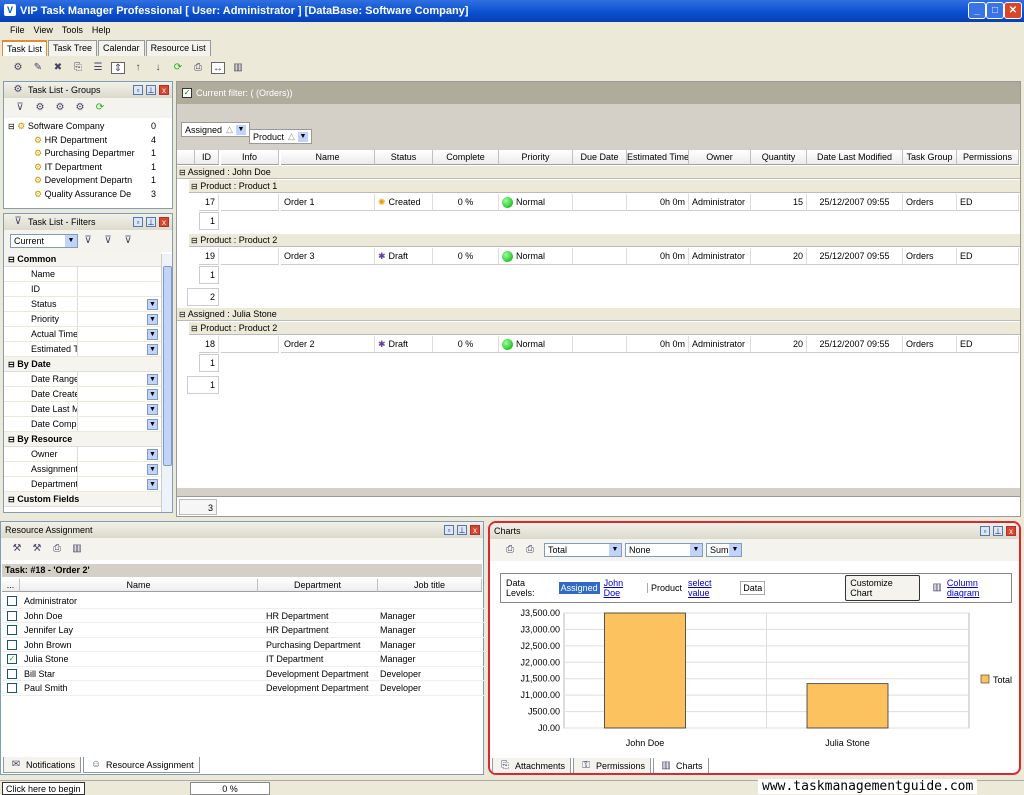 The height and width of the screenshot is (795, 1024). I want to click on task-cell-status: ✱ Draft, so click(404, 256).